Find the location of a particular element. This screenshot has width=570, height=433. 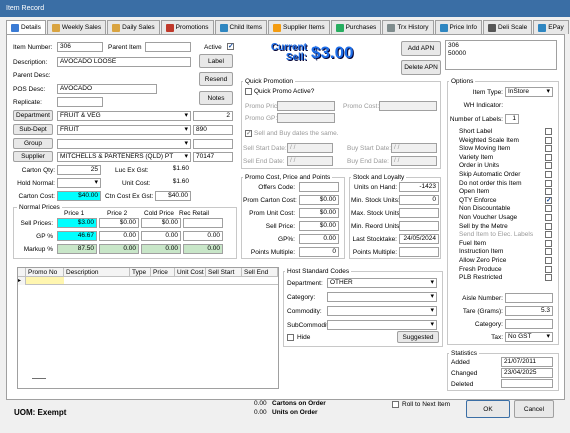

group-select is located at coordinates (124, 144).